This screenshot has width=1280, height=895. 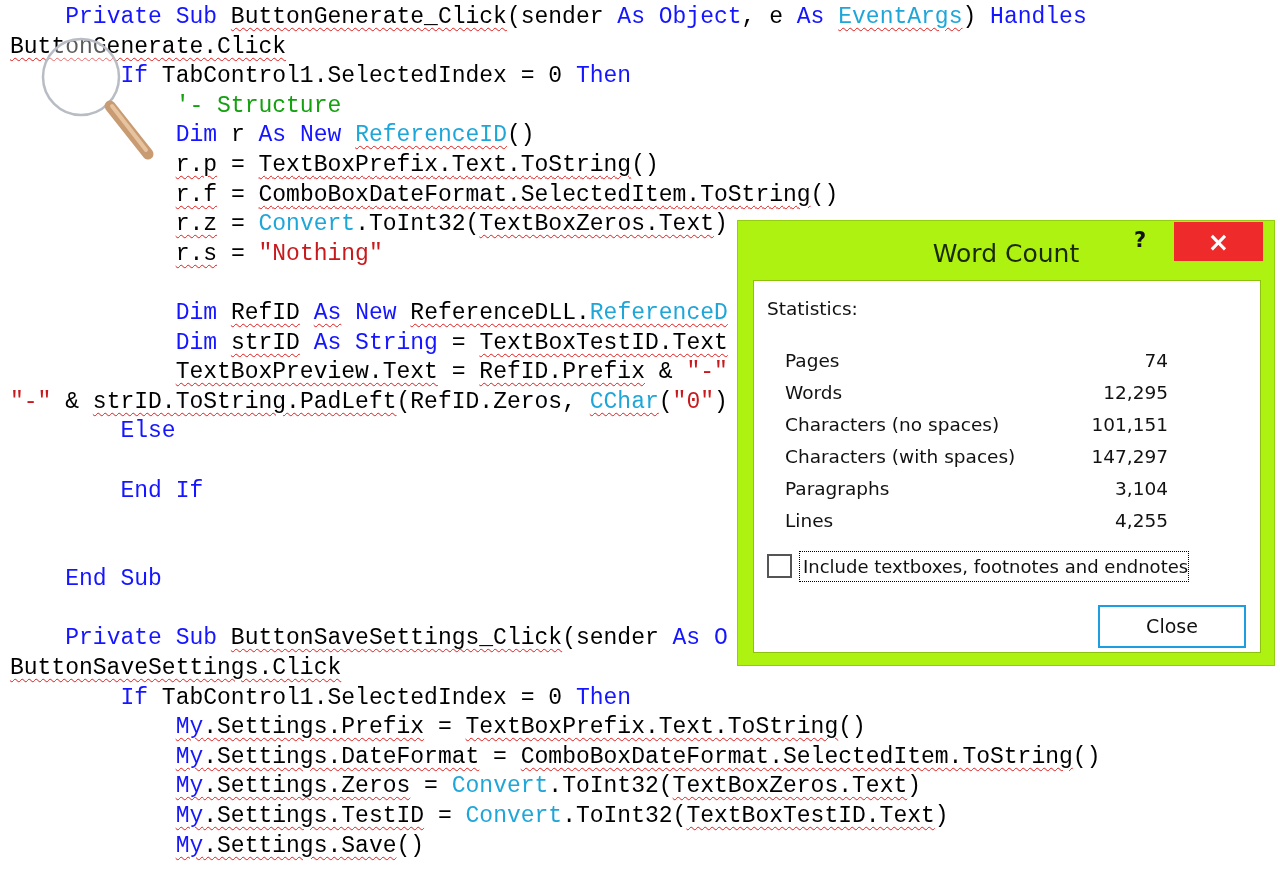 I want to click on code-line: Else, so click(x=147, y=432).